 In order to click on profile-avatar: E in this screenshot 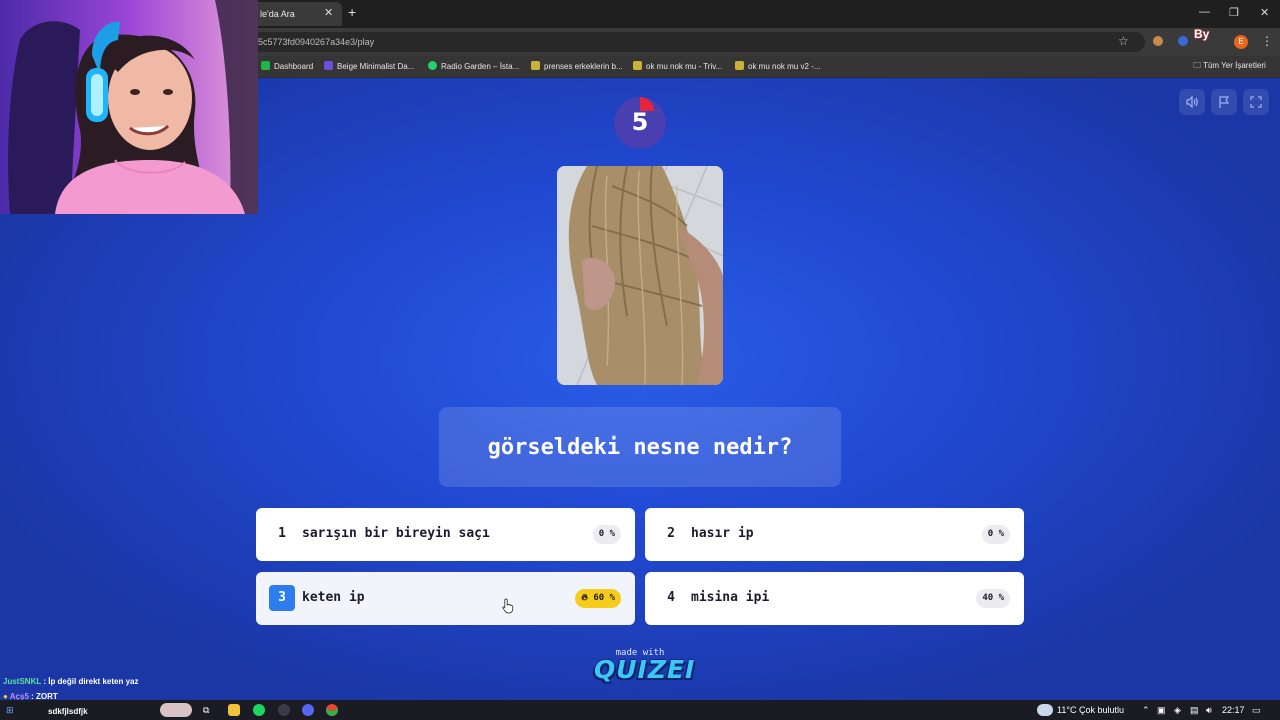, I will do `click(1241, 42)`.